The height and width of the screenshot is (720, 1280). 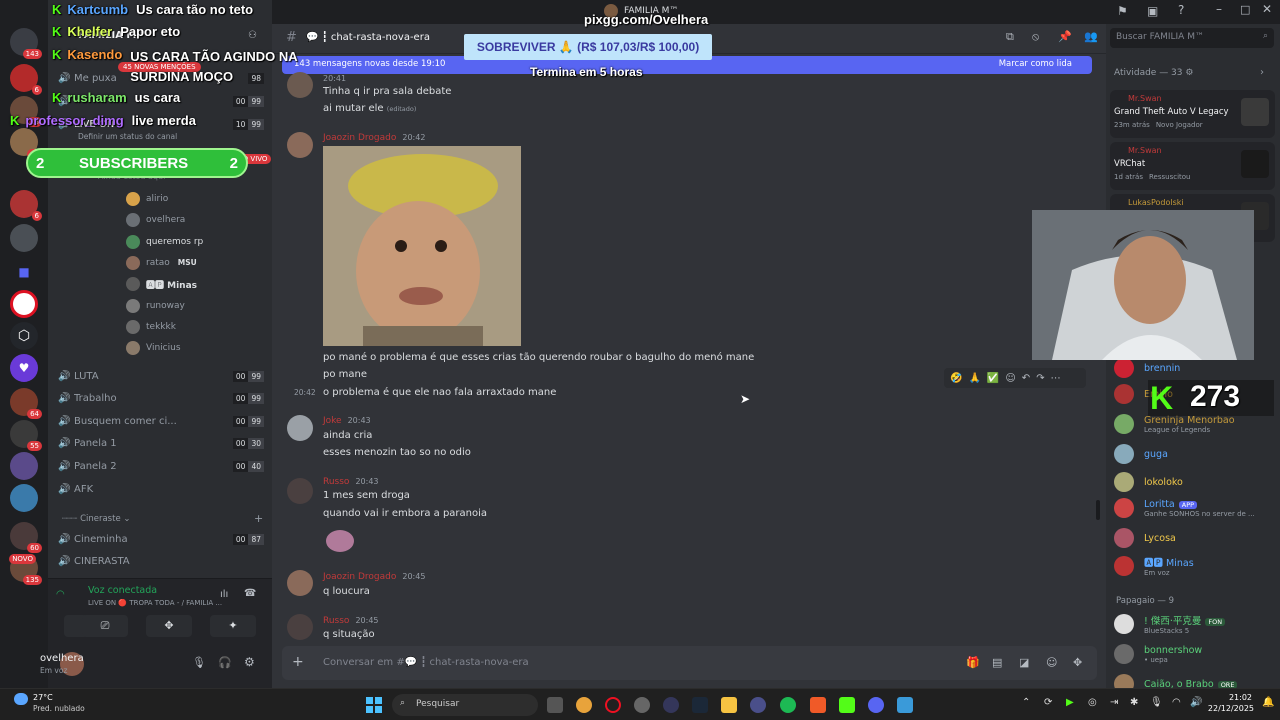 What do you see at coordinates (233, 626) in the screenshot?
I see `soundboard-button: ✦` at bounding box center [233, 626].